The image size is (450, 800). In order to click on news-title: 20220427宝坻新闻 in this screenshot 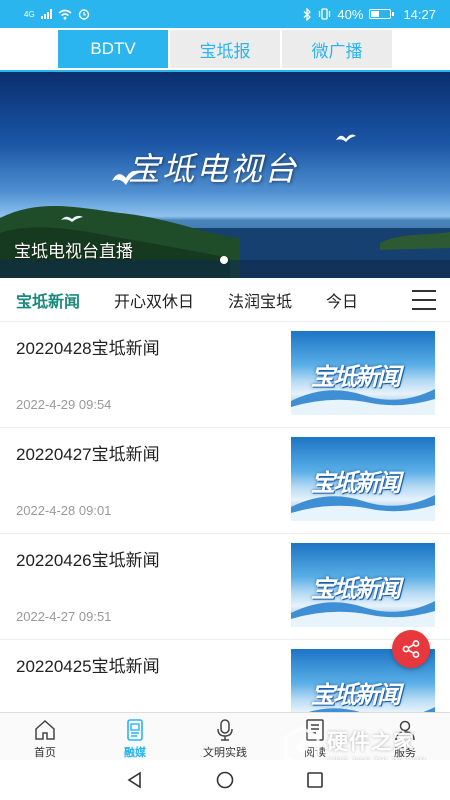, I will do `click(88, 454)`.